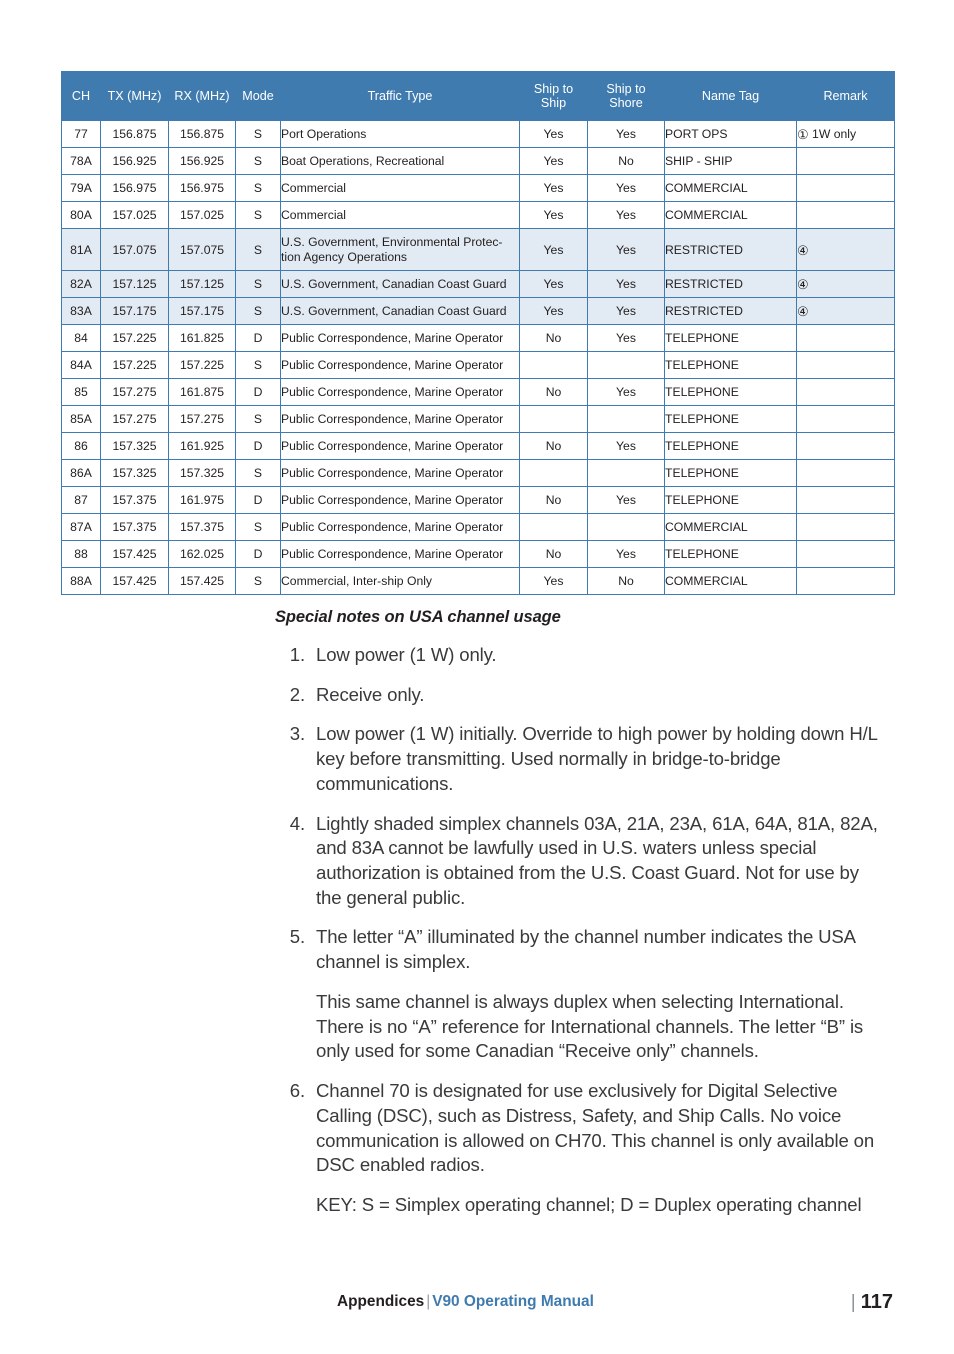 Image resolution: width=954 pixels, height=1354 pixels. I want to click on cell-ship-to-shore: No, so click(626, 161).